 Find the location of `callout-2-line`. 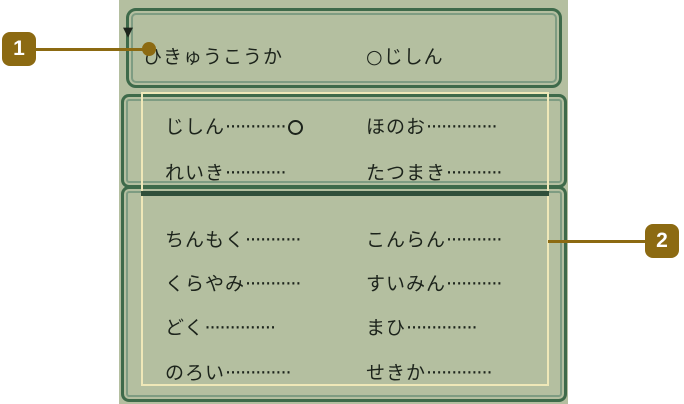

callout-2-line is located at coordinates (596, 241).